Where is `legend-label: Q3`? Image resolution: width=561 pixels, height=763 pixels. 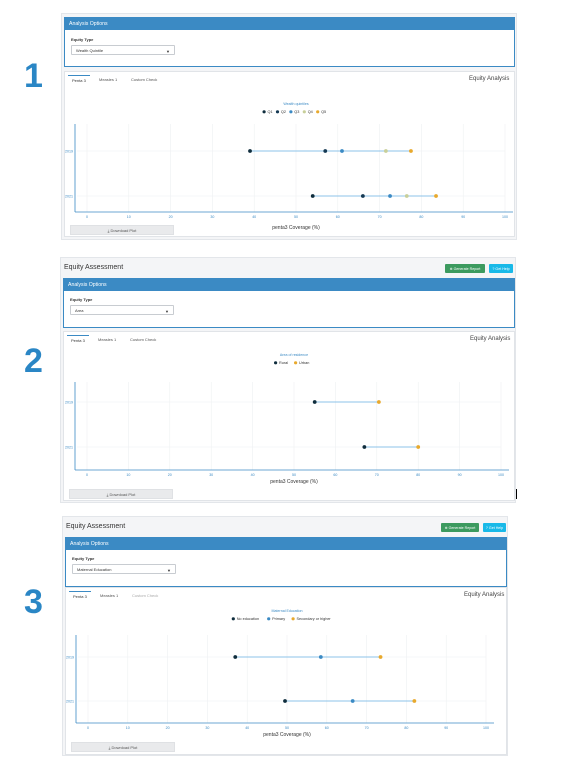
legend-label: Q3 is located at coordinates (296, 112).